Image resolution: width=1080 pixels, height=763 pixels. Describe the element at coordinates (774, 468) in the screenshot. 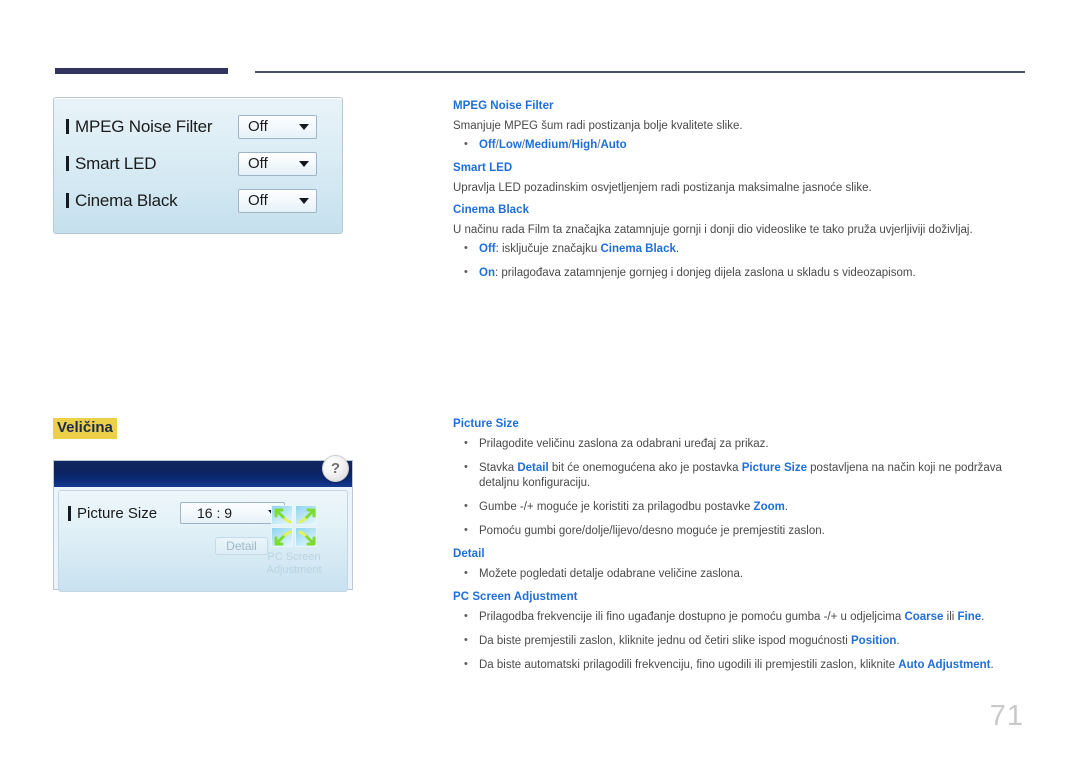

I see `bullet-emphasis: Picture Size` at that location.